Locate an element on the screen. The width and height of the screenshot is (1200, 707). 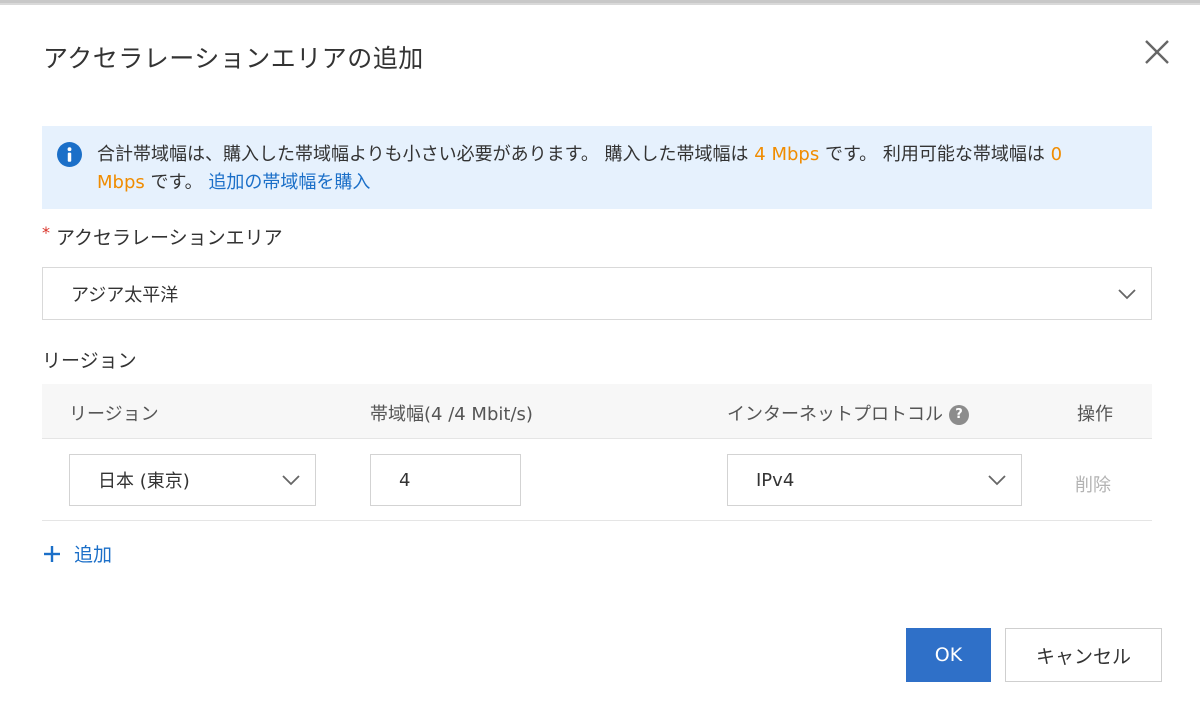
area-label-text: アクセラレーションエリア is located at coordinates (169, 238).